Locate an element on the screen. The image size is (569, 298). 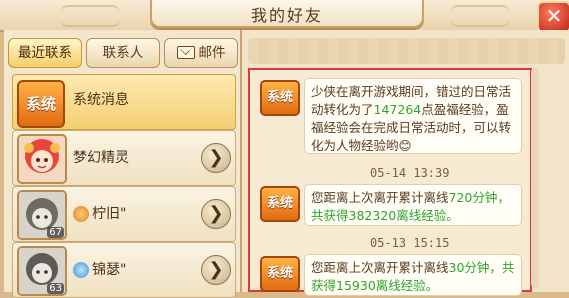
chat-header is located at coordinates (406, 51).